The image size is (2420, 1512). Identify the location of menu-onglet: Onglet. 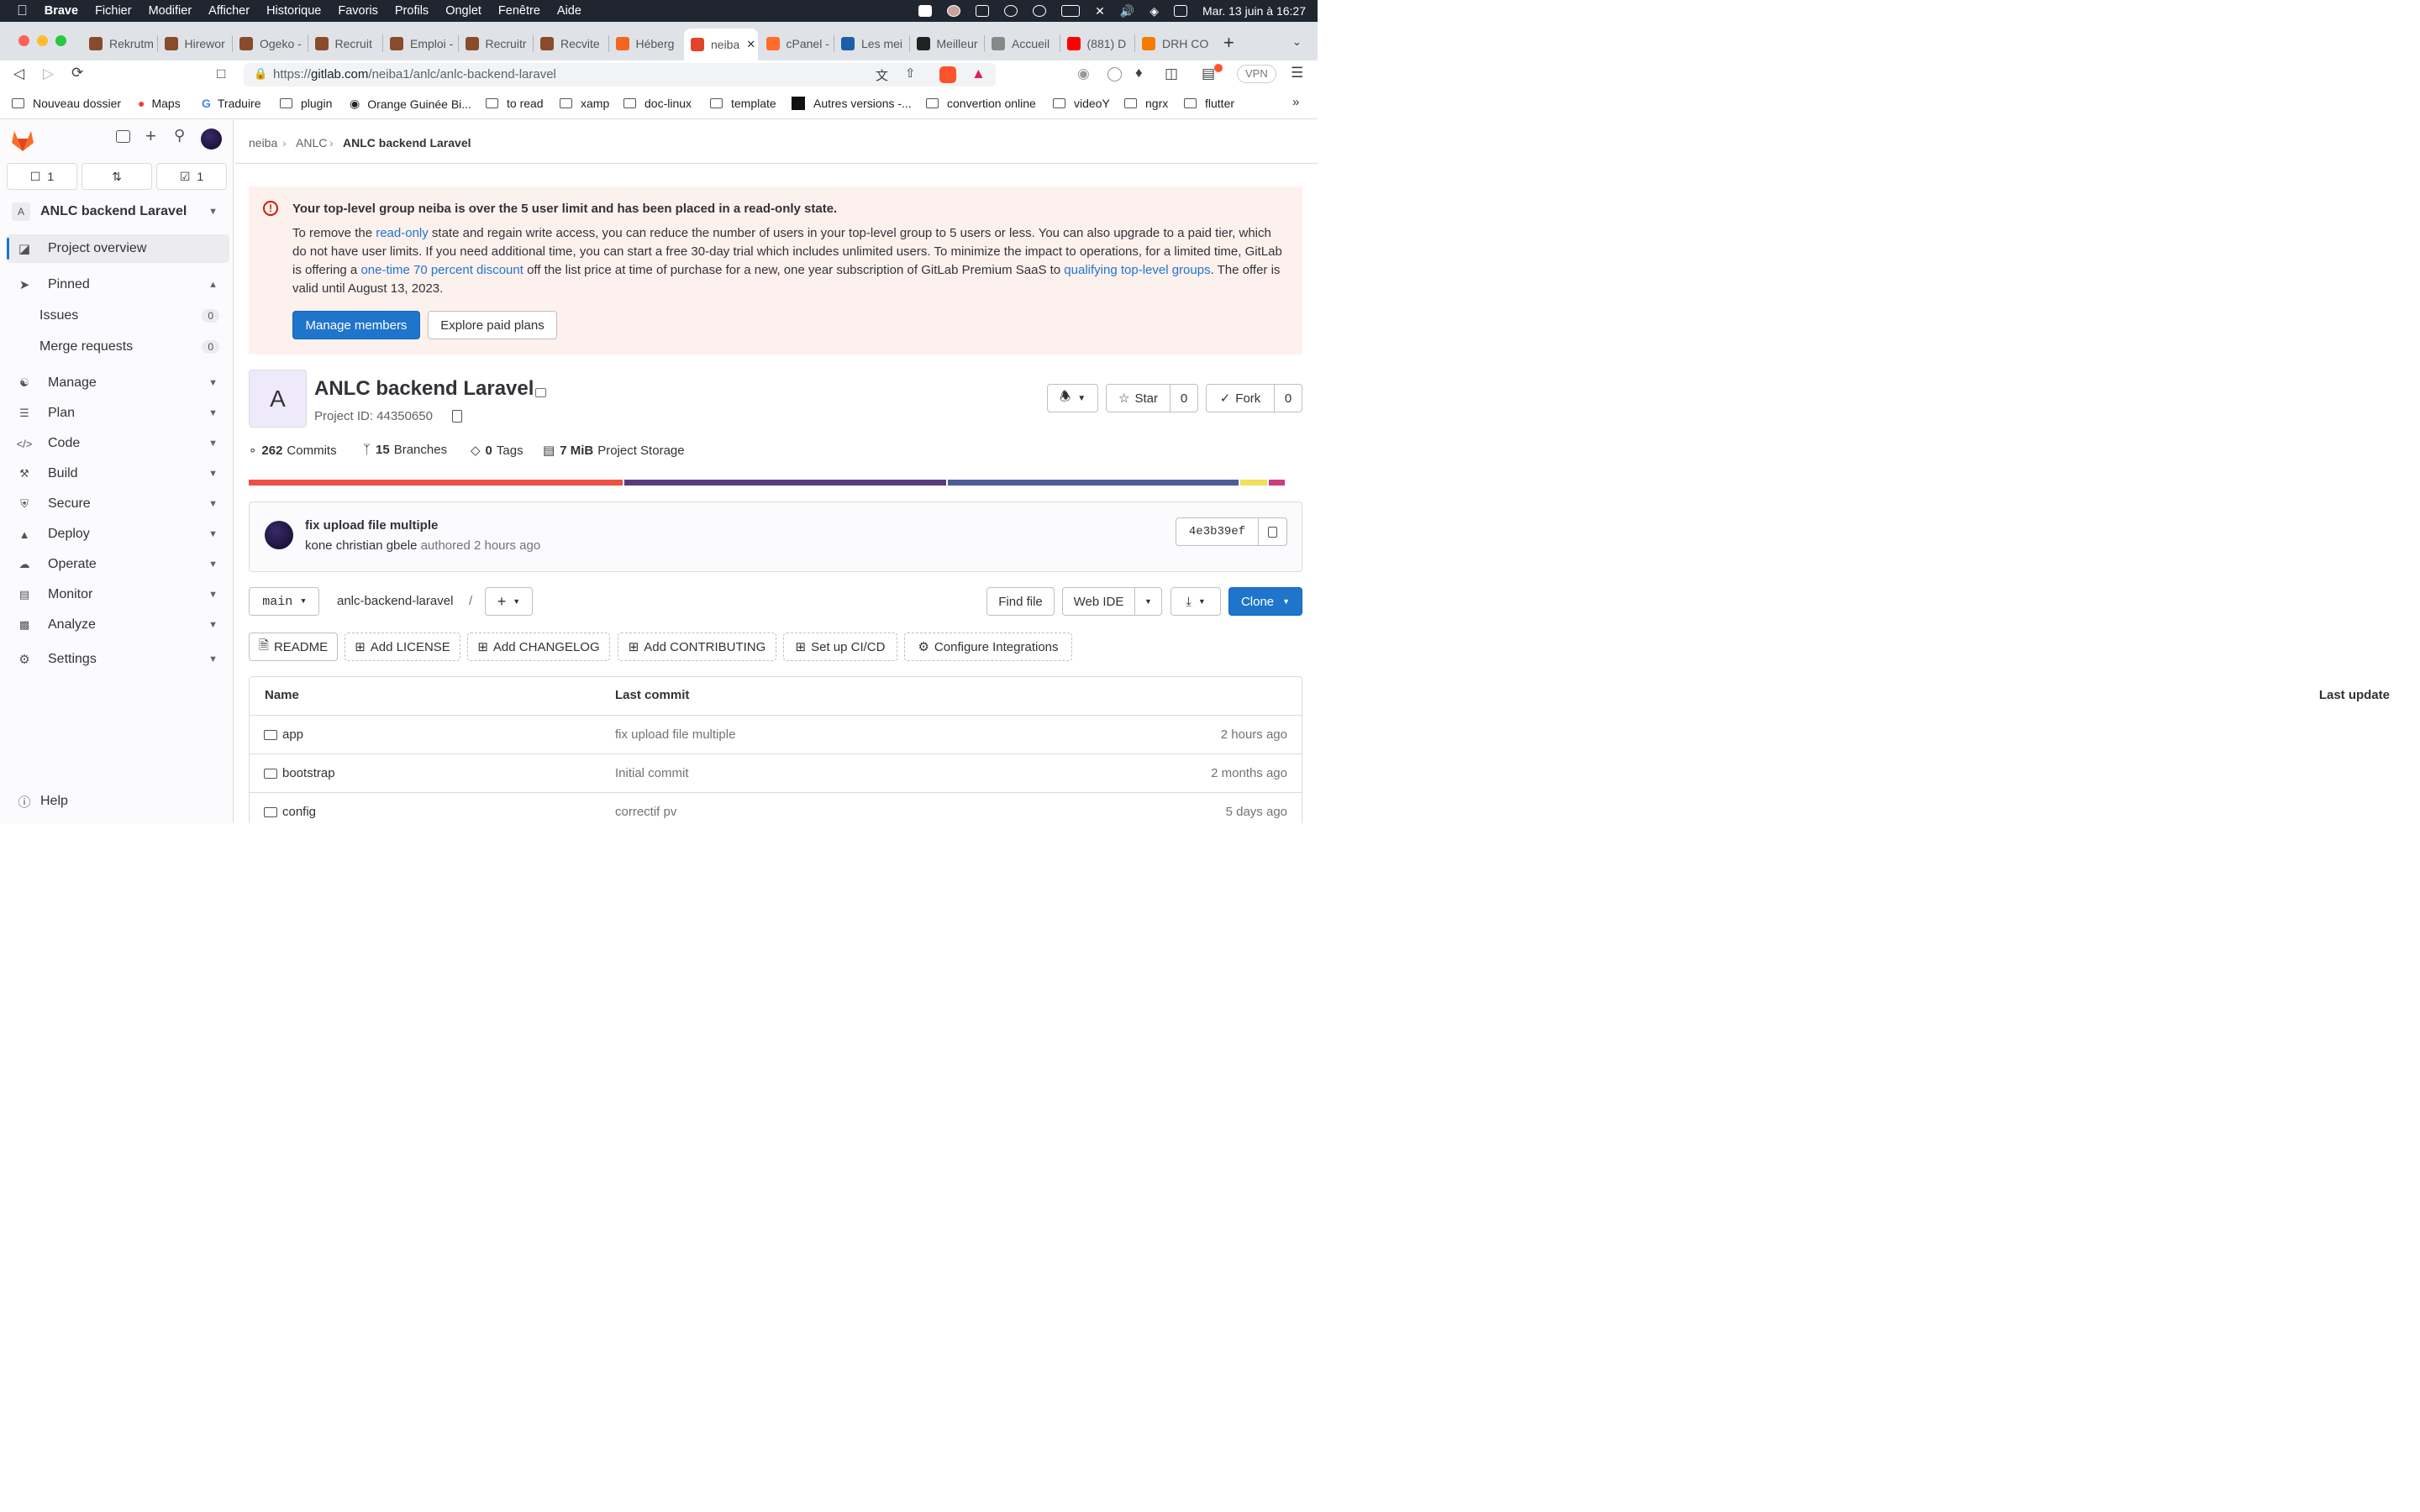
(463, 11).